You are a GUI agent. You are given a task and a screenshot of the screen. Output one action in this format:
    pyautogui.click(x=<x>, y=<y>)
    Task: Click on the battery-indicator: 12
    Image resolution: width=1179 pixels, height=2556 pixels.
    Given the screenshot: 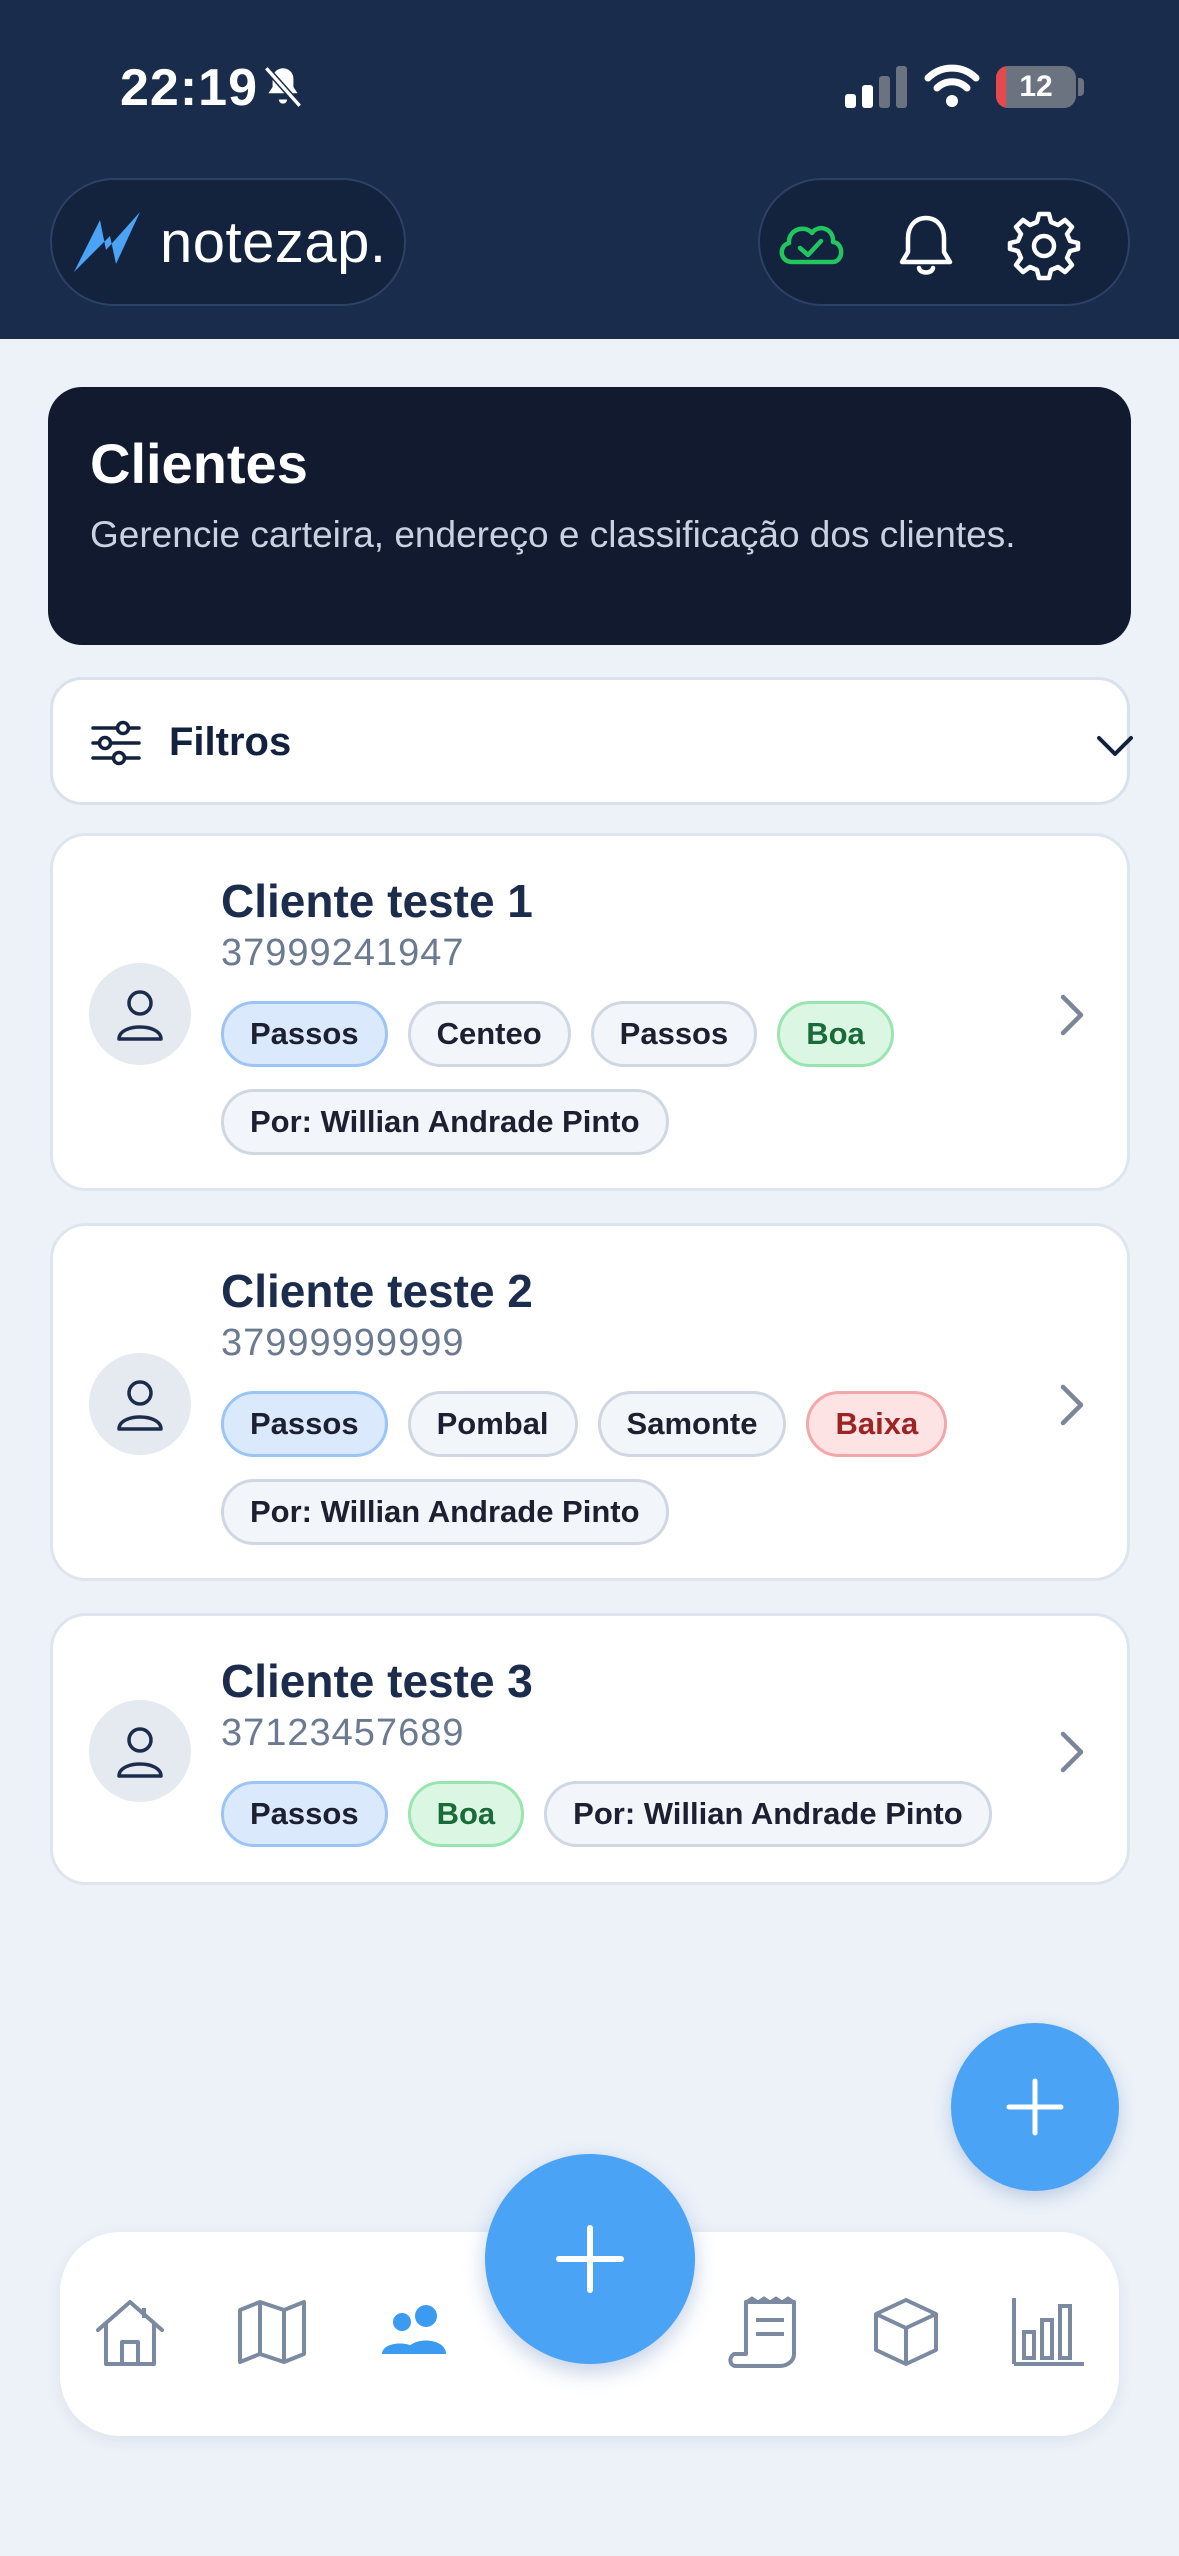 What is the action you would take?
    pyautogui.click(x=1036, y=87)
    